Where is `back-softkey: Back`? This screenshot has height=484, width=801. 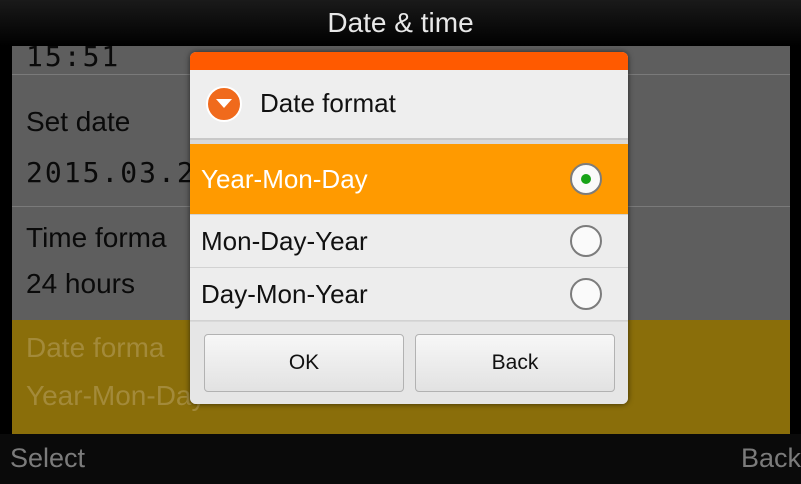 back-softkey: Back is located at coordinates (771, 458).